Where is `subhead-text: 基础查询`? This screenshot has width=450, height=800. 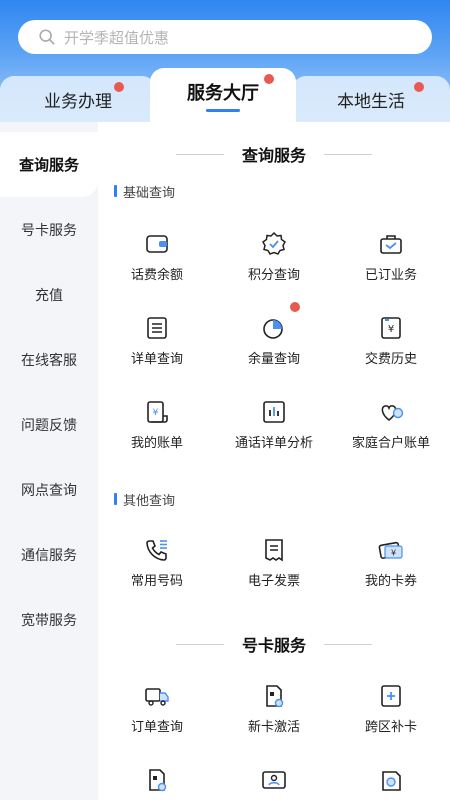 subhead-text: 基础查询 is located at coordinates (149, 193).